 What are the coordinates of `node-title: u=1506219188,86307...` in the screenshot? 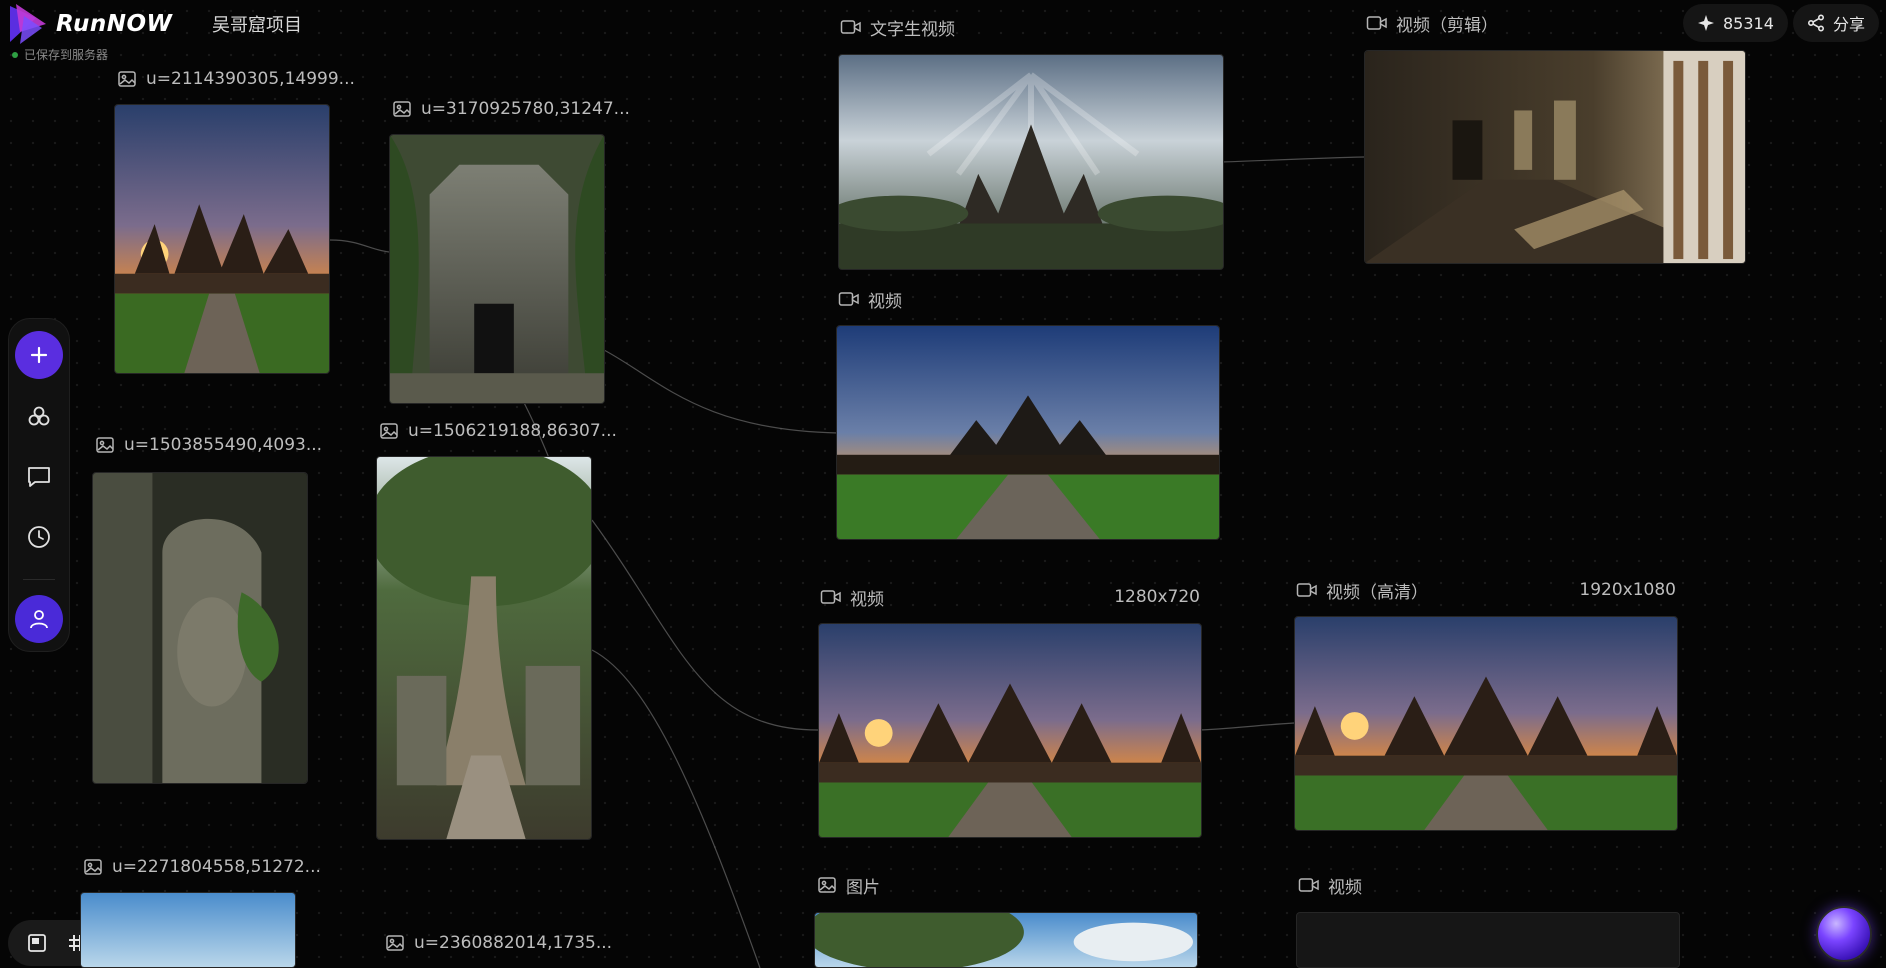 It's located at (512, 431).